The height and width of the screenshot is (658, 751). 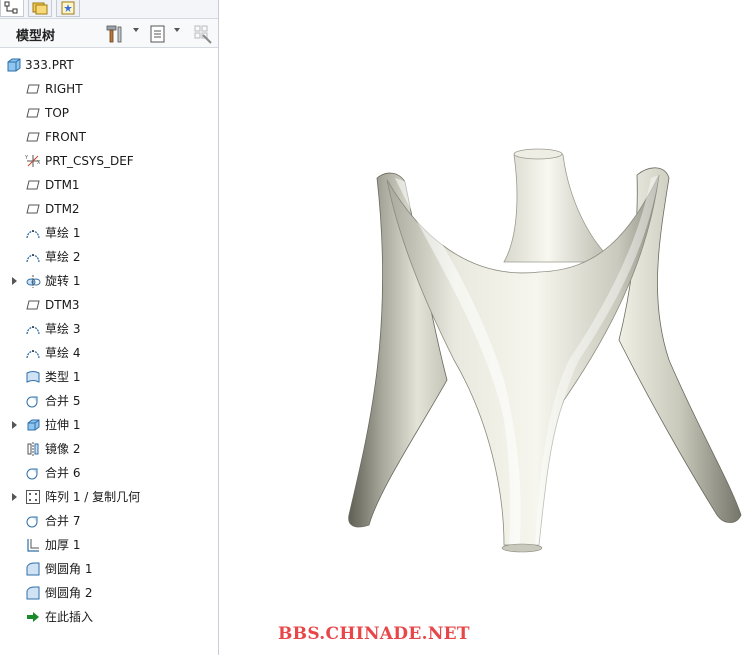 I want to click on tree-item: 拉伸 1, so click(x=109, y=425).